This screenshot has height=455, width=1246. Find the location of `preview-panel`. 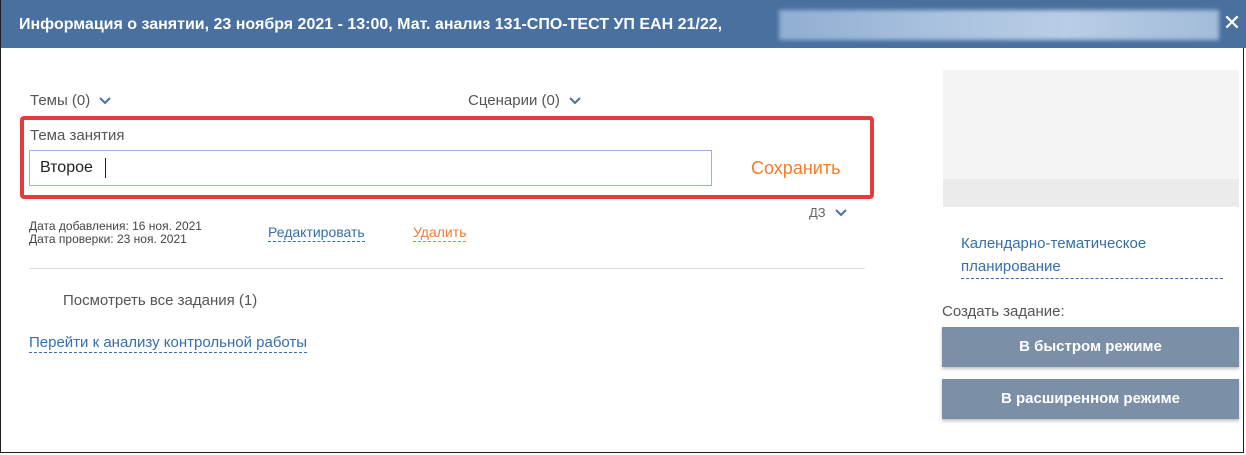

preview-panel is located at coordinates (1091, 138).